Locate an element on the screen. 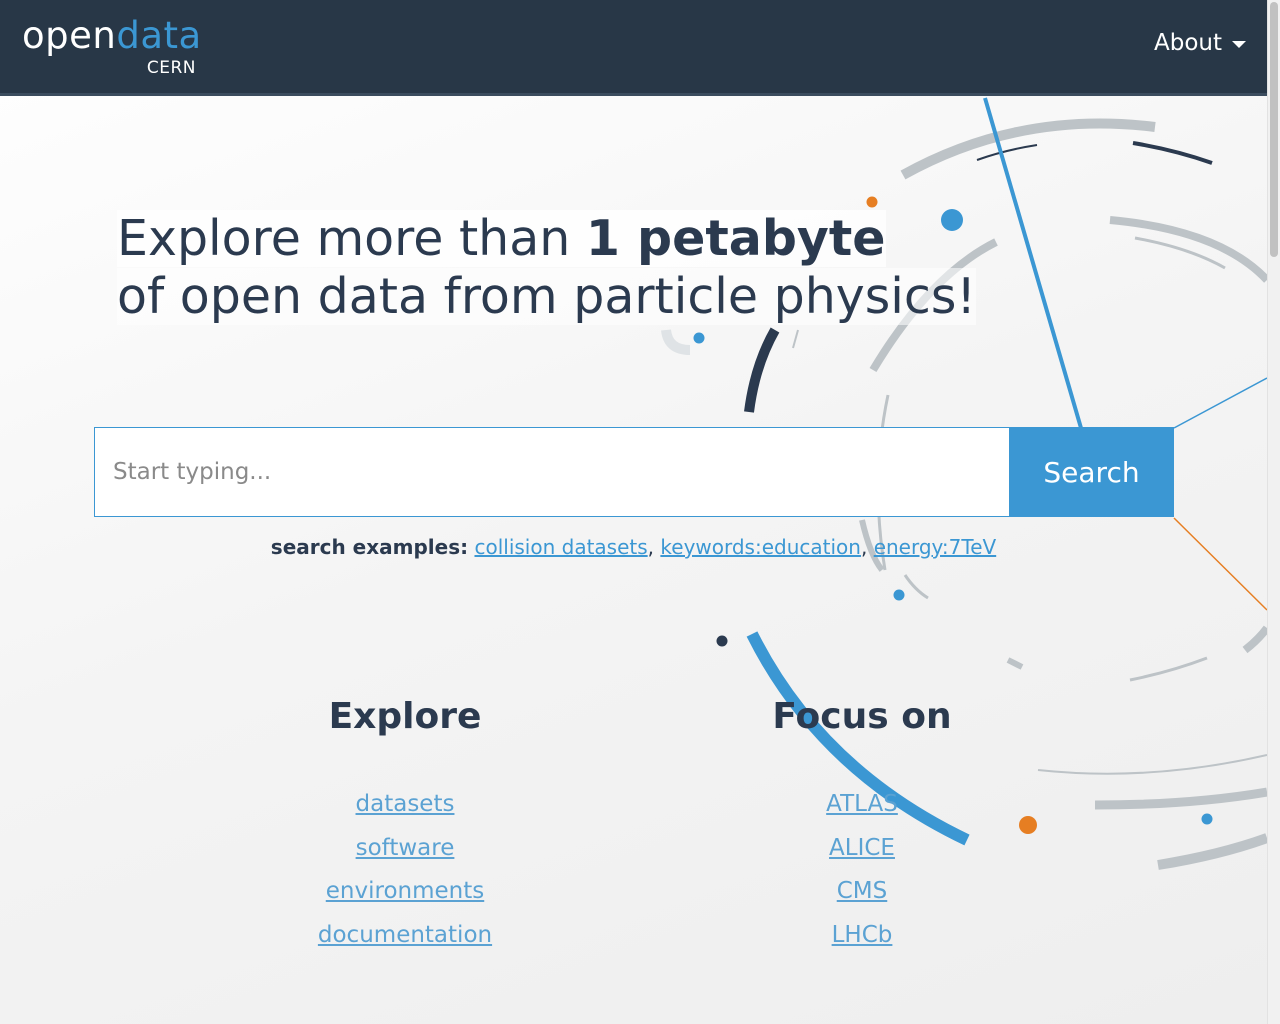  list-item: LHCb is located at coordinates (862, 936).